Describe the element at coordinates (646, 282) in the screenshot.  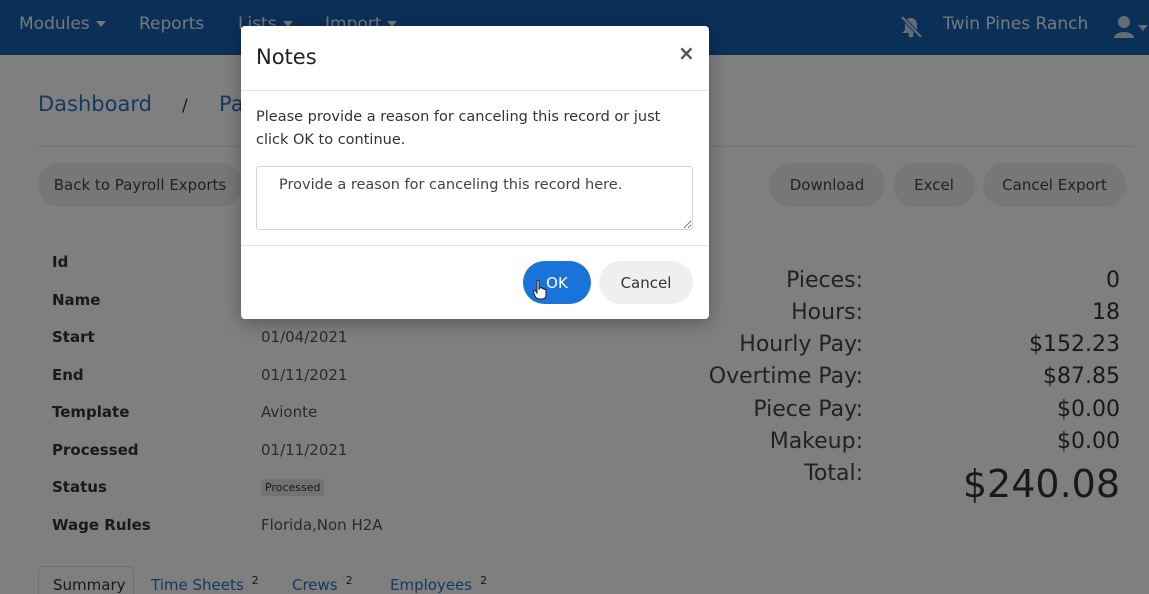
I see `cancel-button: Cancel` at that location.